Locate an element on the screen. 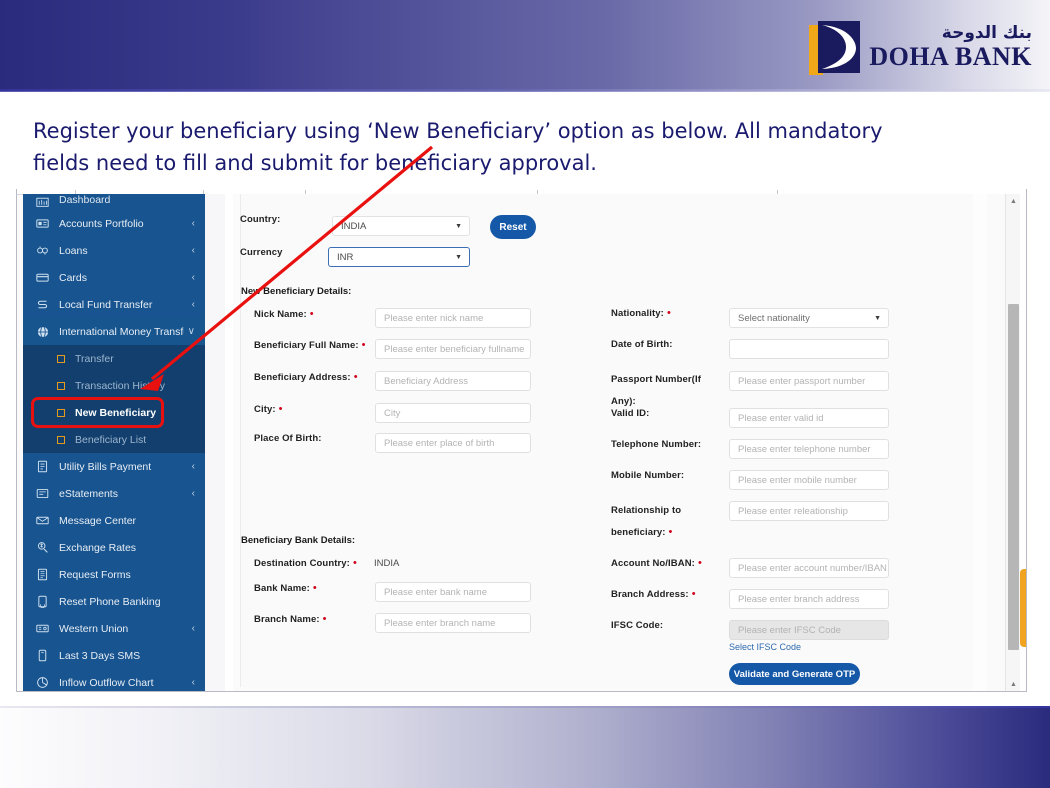 This screenshot has height=788, width=1050. passport-number-input: Please enter passport number is located at coordinates (809, 381).